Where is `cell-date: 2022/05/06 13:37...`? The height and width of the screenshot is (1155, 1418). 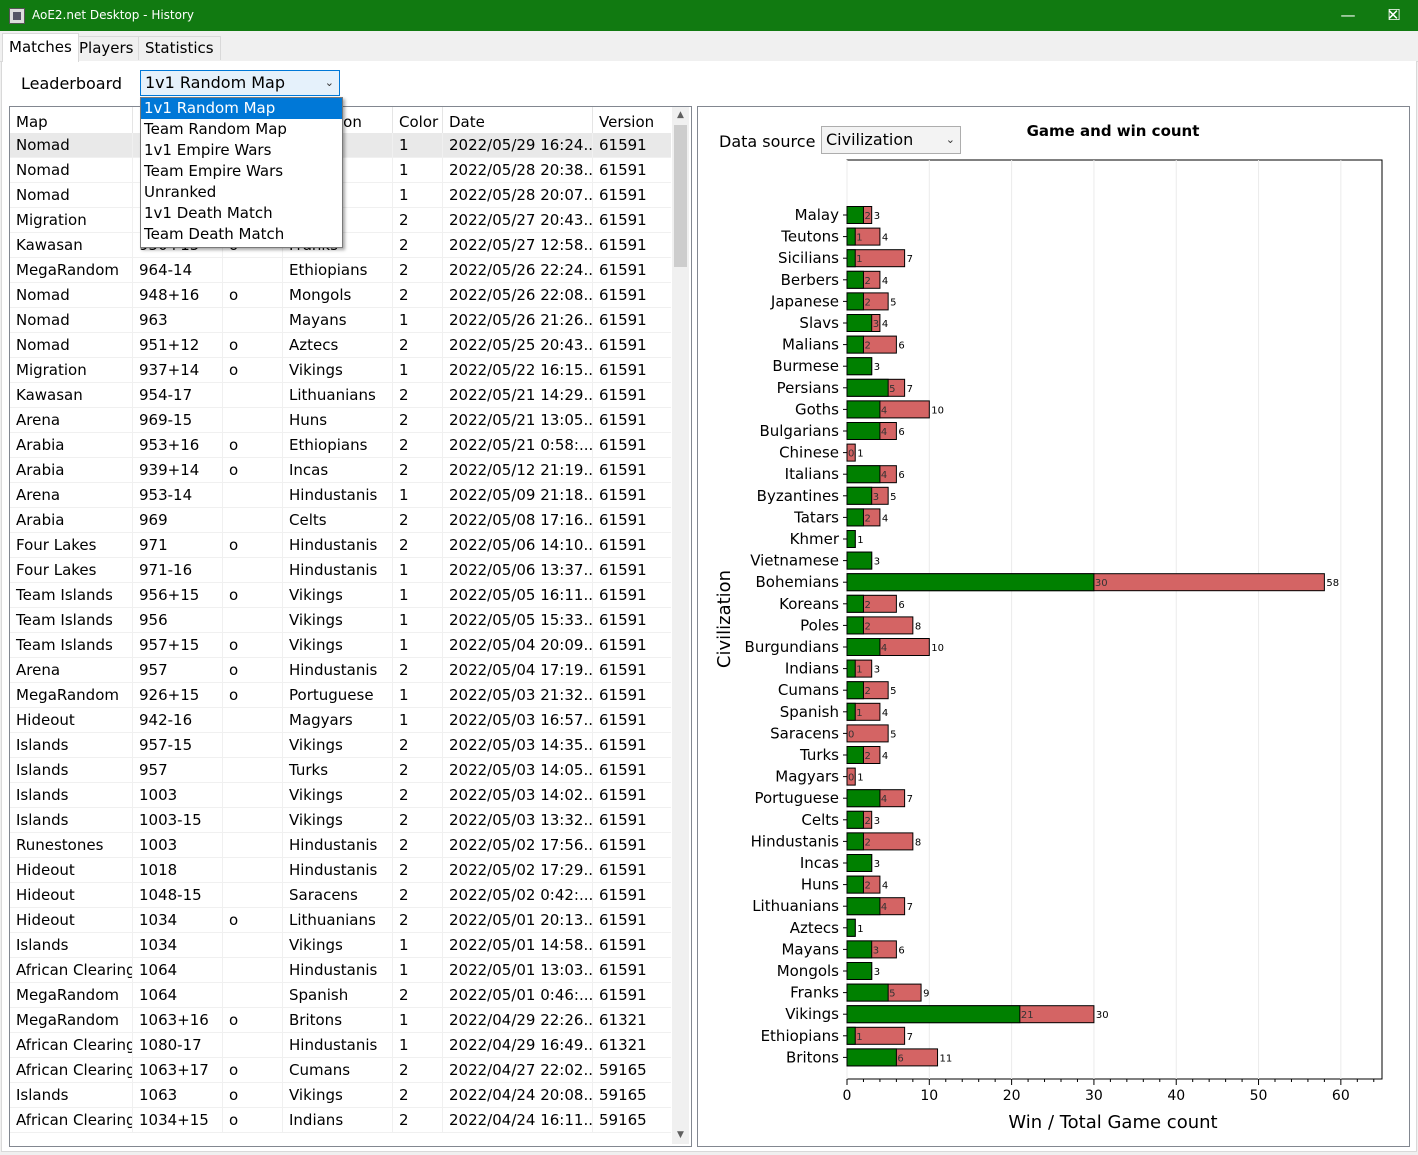 cell-date: 2022/05/06 13:37... is located at coordinates (518, 570).